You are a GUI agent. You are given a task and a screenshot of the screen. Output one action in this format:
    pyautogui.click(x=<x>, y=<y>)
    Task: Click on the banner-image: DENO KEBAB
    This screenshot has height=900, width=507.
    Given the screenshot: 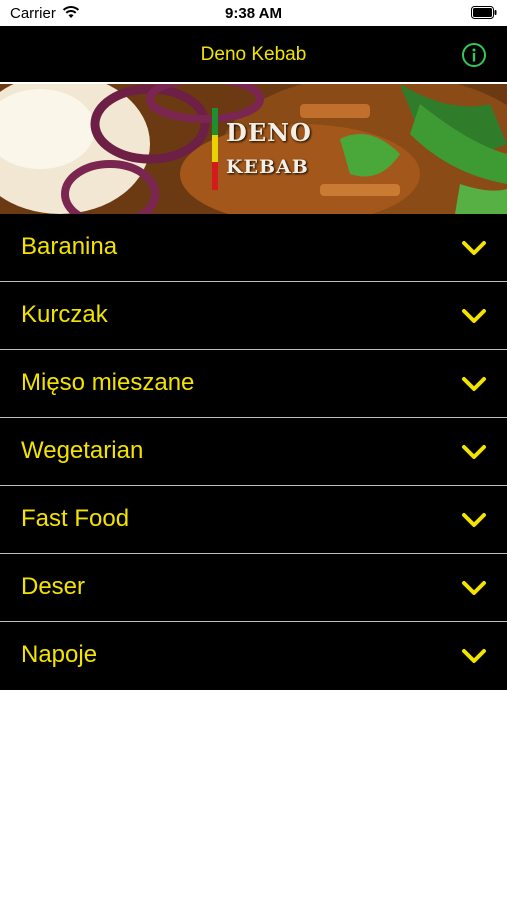 What is the action you would take?
    pyautogui.click(x=253, y=149)
    